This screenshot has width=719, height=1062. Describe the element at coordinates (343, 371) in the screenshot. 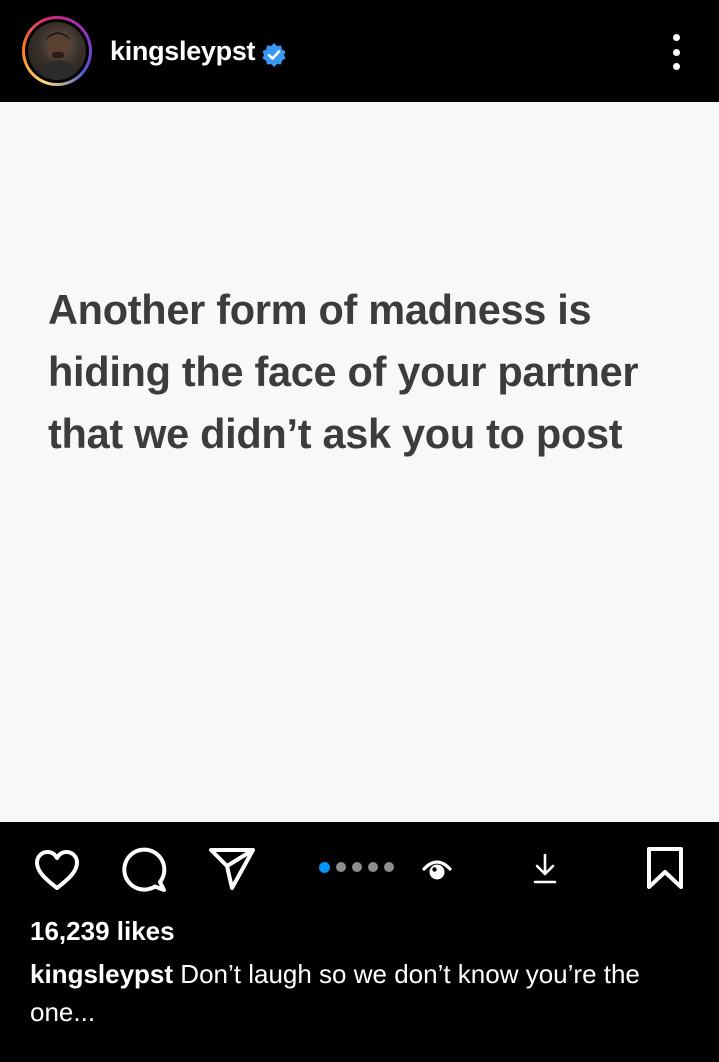

I see `post-text-line: hiding the face of your partner` at that location.